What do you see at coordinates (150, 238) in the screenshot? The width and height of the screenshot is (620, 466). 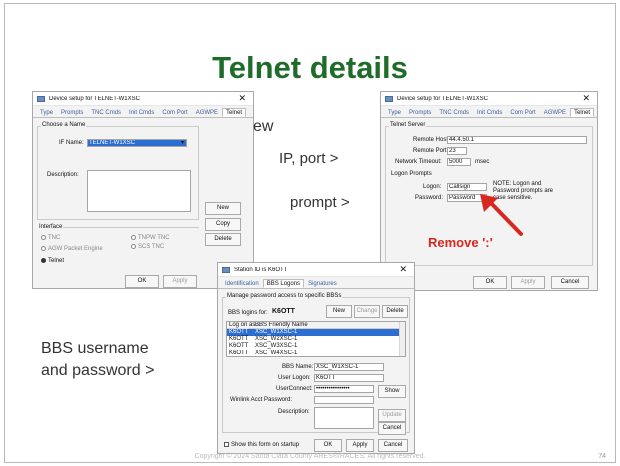 I see `radio-tnpw-tnc: TNPW TNC` at bounding box center [150, 238].